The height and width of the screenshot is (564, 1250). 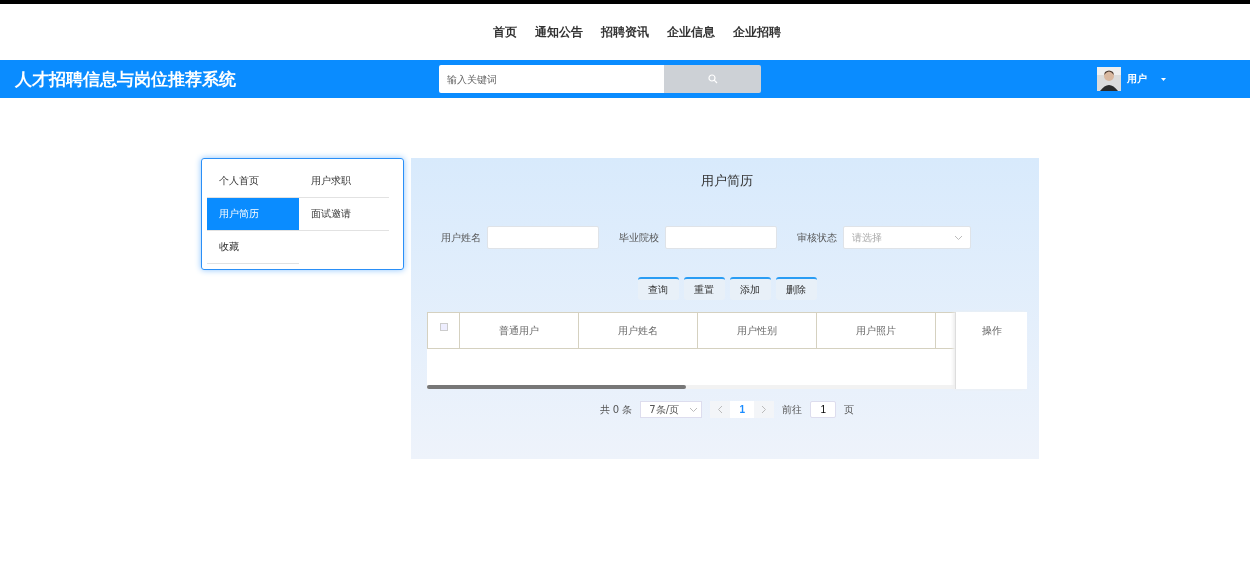 I want to click on panel-title: 用户简历, so click(x=727, y=181).